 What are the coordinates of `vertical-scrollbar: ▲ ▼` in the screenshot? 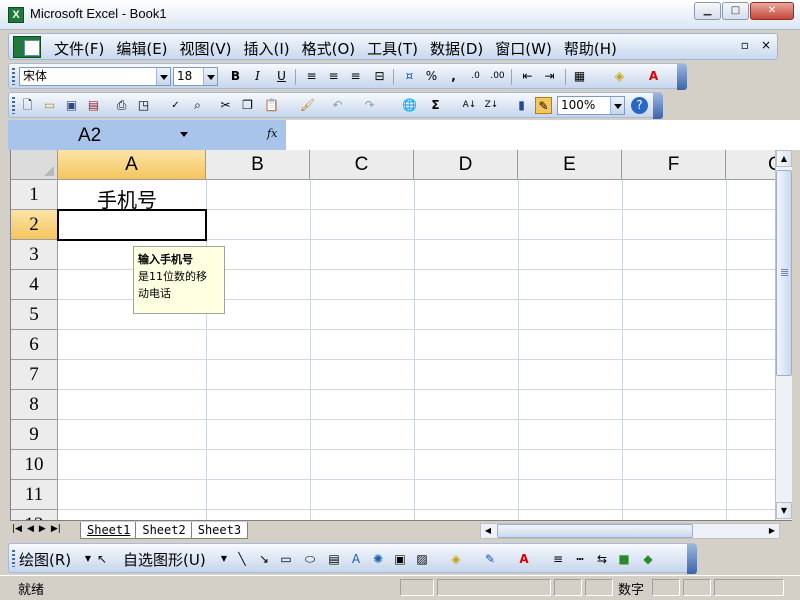 It's located at (783, 335).